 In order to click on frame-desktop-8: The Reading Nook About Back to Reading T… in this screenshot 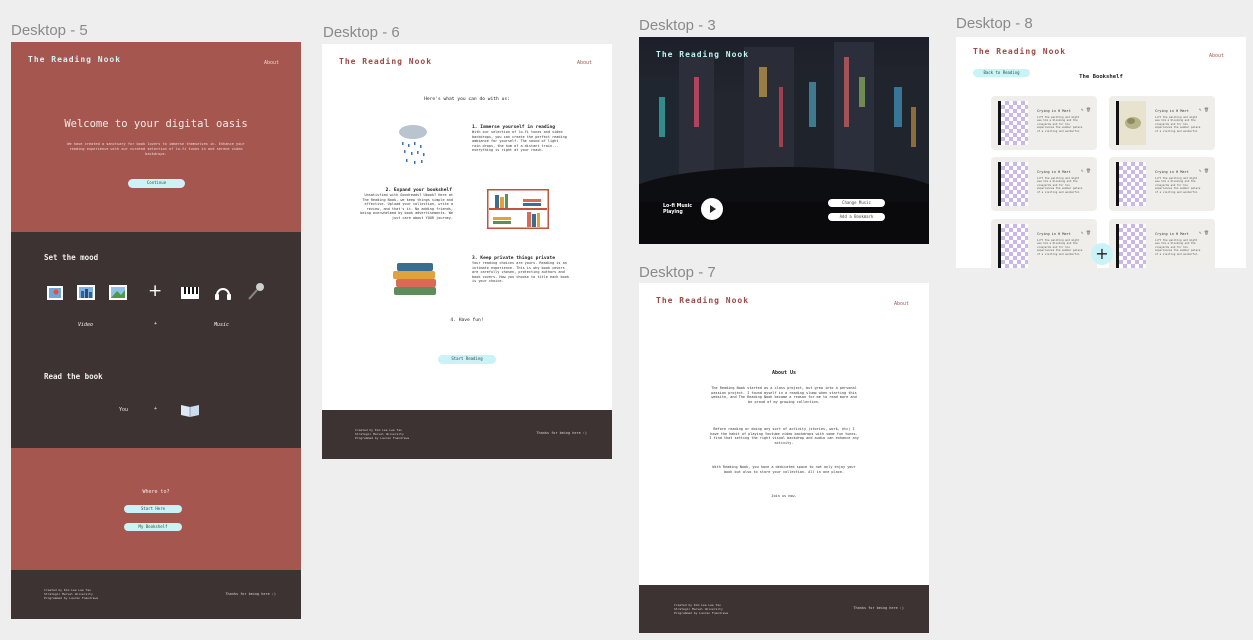, I will do `click(1101, 152)`.